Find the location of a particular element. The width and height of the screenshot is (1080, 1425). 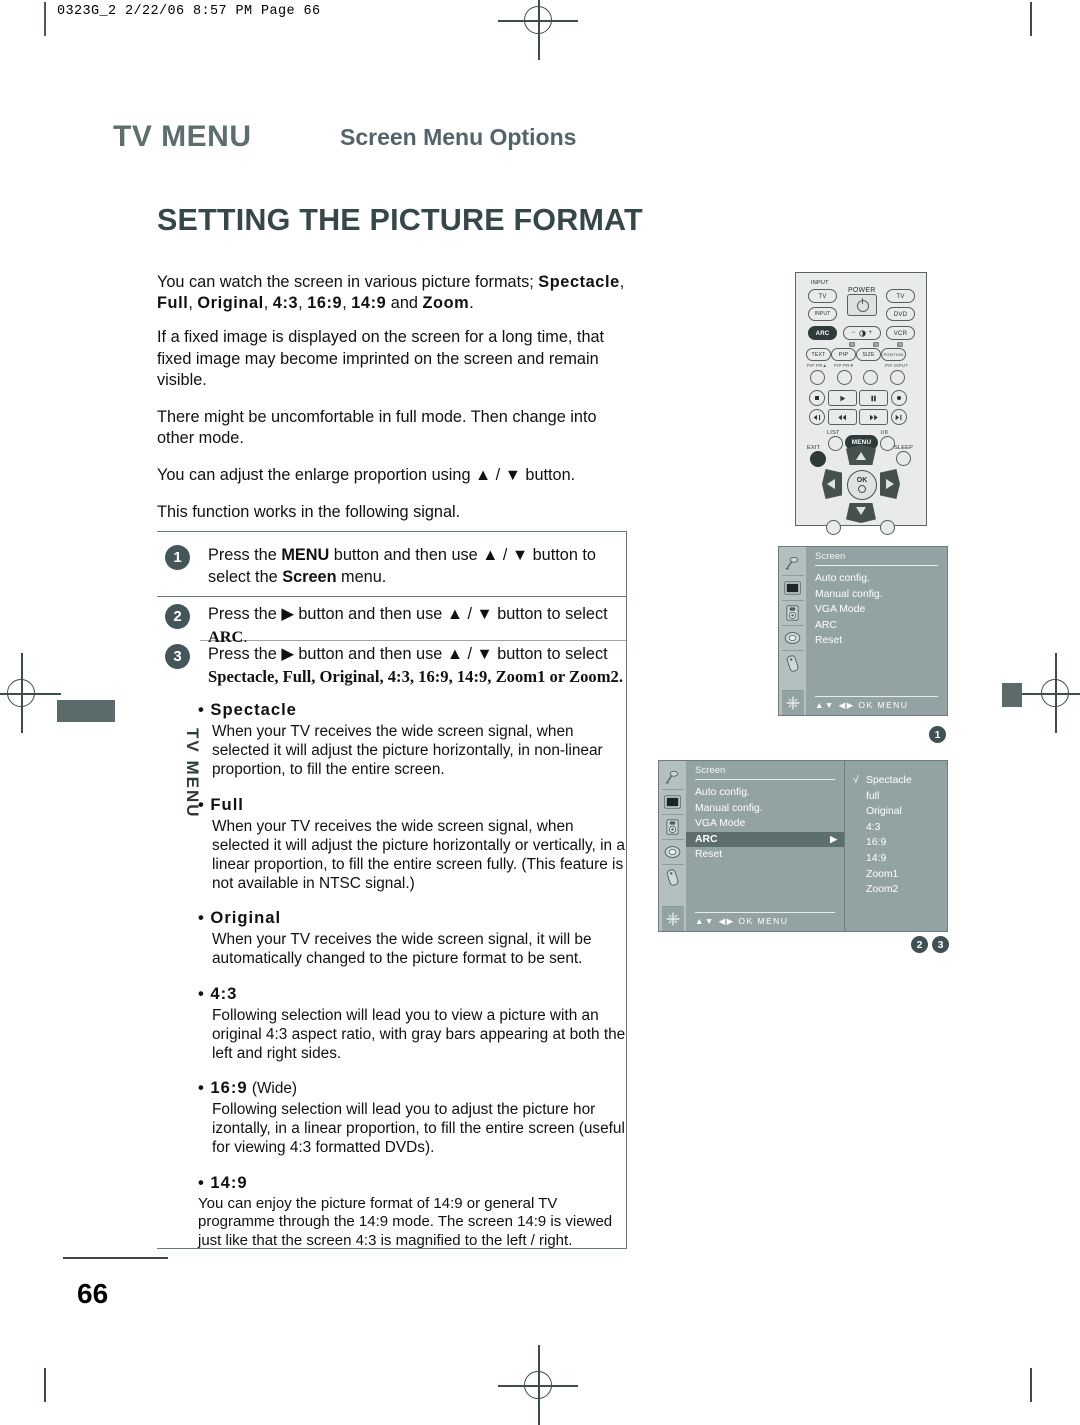

osd-footer: ▲▼ ◀▶ OK MENU is located at coordinates (876, 703).